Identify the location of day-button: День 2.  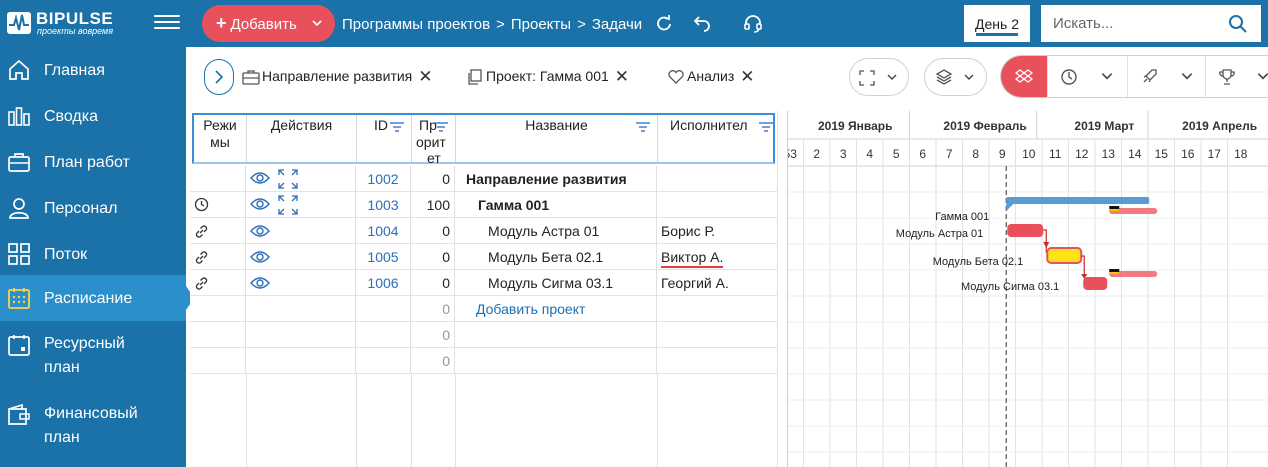
(997, 23).